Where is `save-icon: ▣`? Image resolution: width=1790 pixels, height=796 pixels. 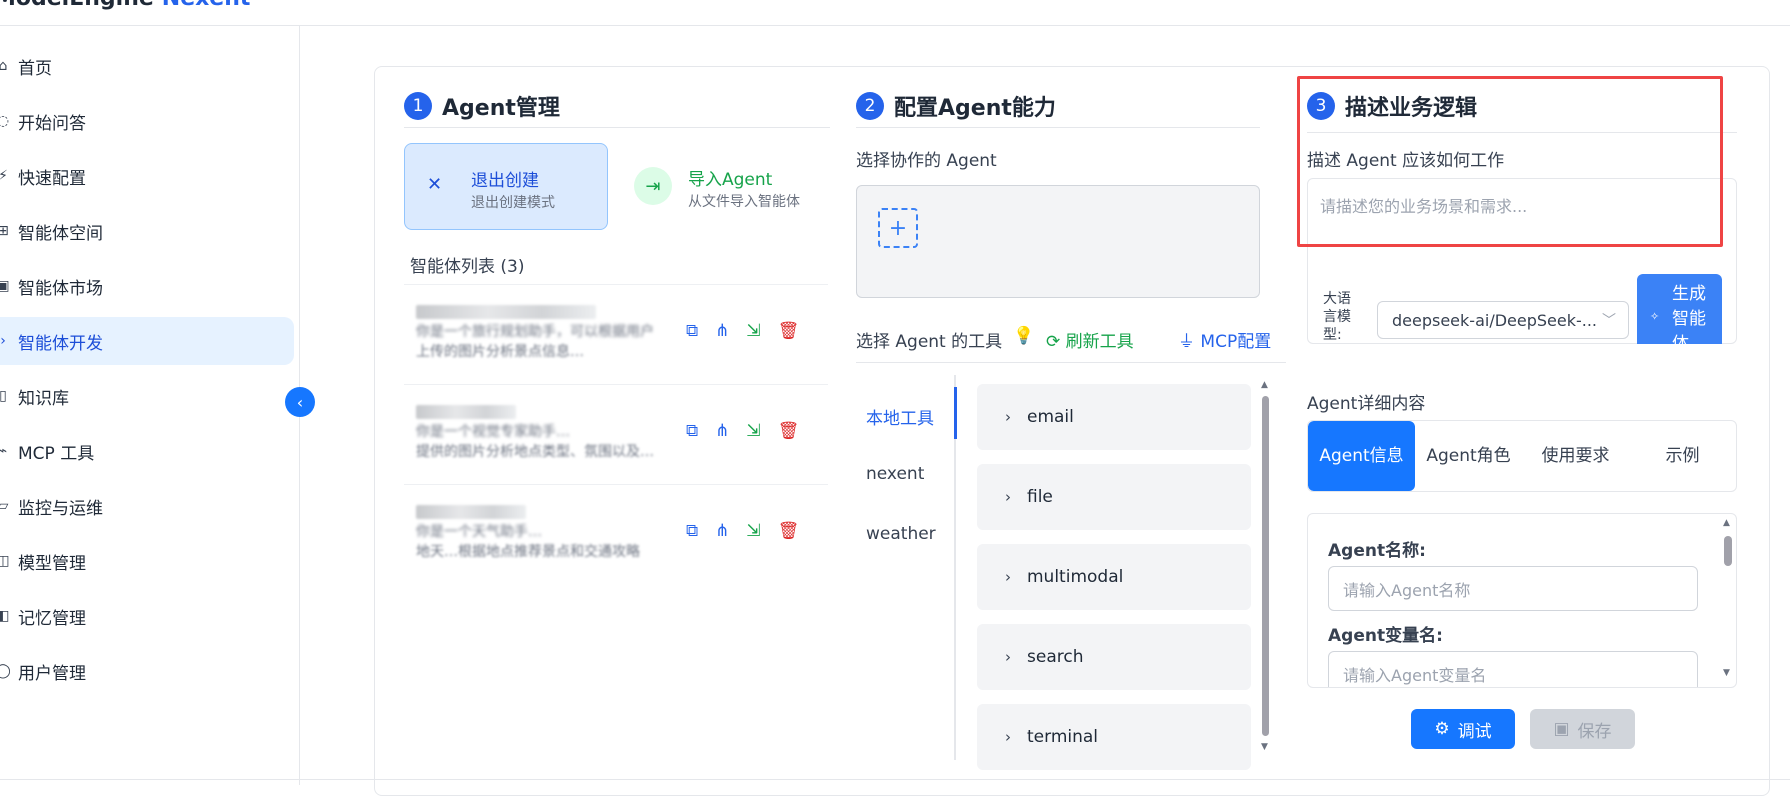
save-icon: ▣ is located at coordinates (1561, 729).